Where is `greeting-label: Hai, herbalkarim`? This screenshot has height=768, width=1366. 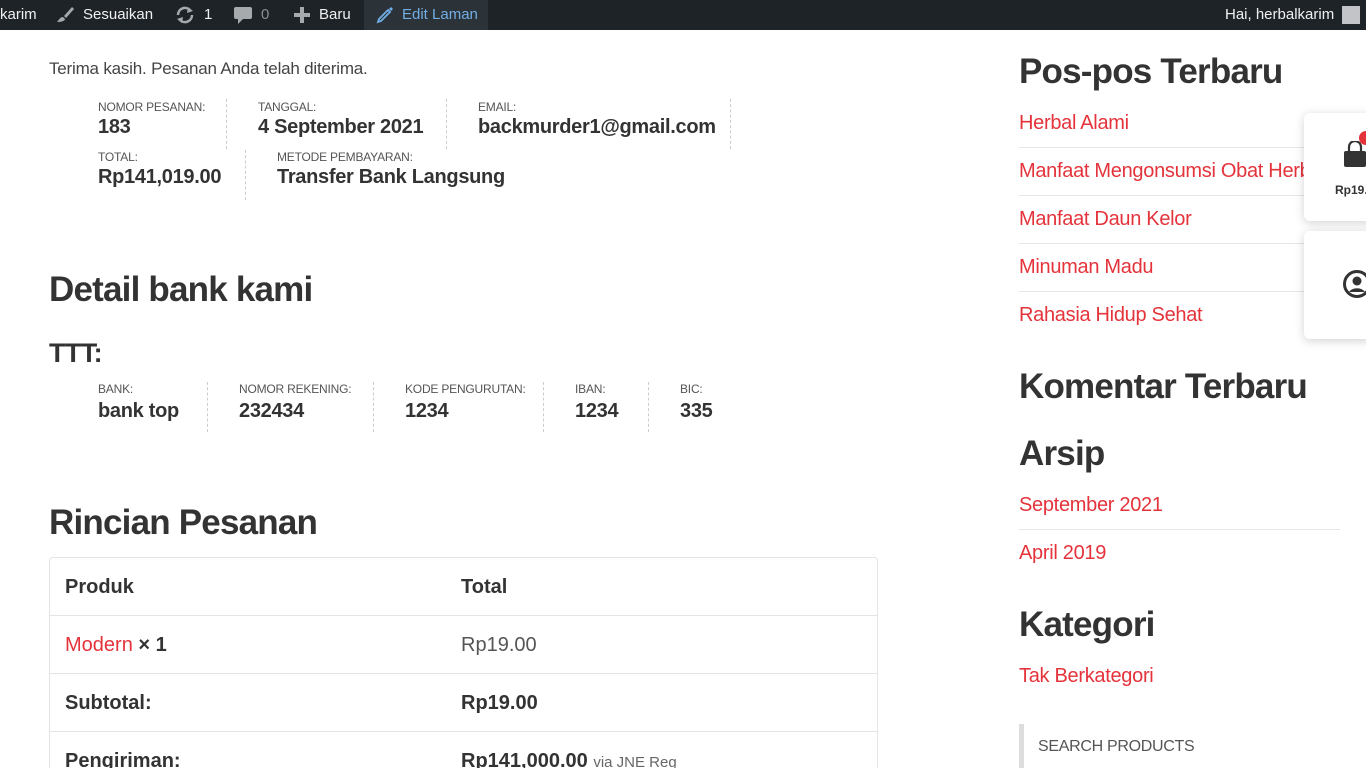
greeting-label: Hai, herbalkarim is located at coordinates (1280, 14).